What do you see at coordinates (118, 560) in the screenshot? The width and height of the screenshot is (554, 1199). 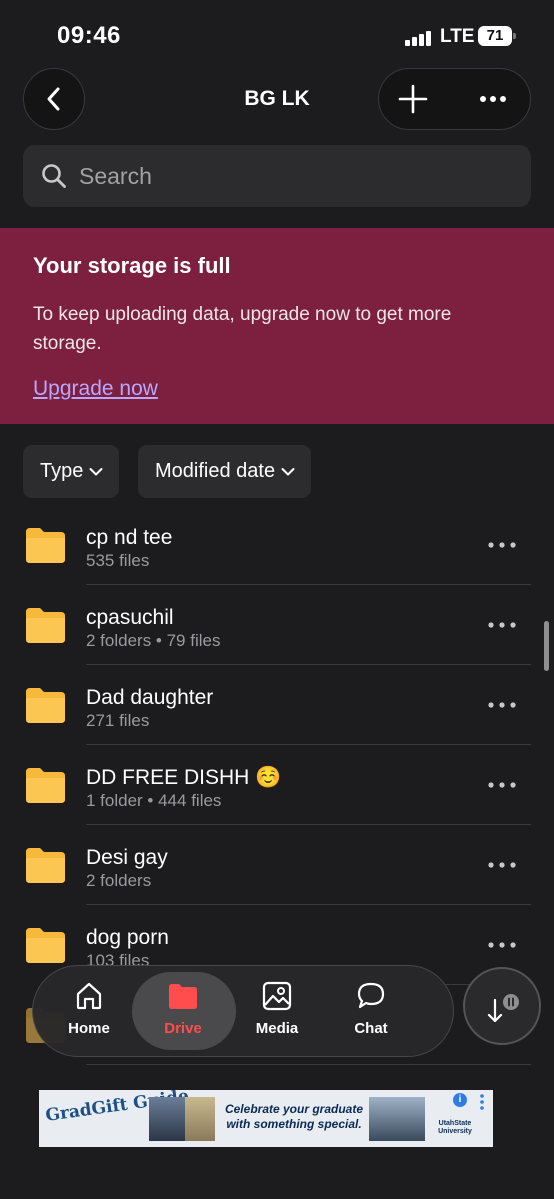 I see `folder-meta: 535 files` at bounding box center [118, 560].